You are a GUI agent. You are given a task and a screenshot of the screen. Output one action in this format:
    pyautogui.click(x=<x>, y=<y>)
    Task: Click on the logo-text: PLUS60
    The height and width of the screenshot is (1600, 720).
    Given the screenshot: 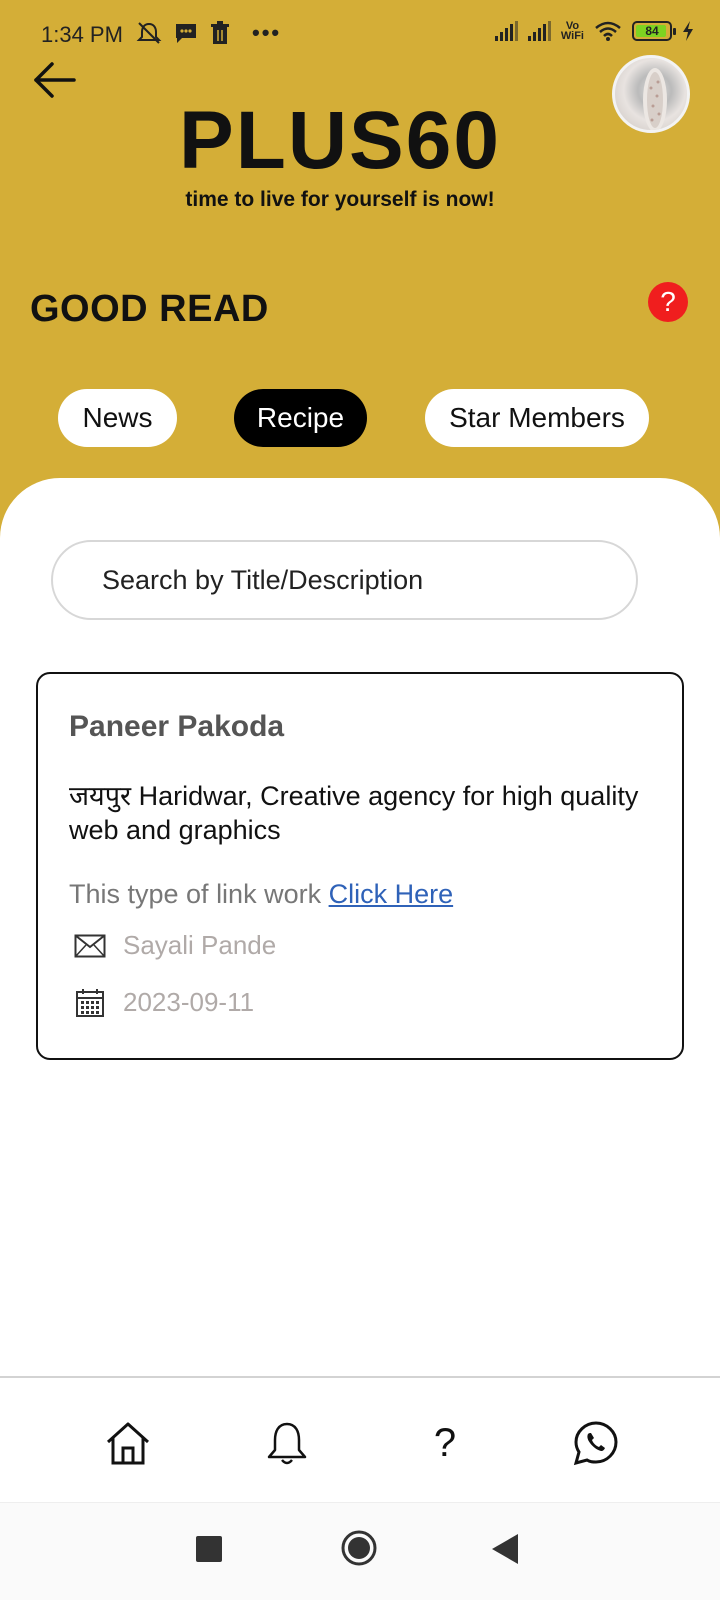 What is the action you would take?
    pyautogui.click(x=340, y=140)
    